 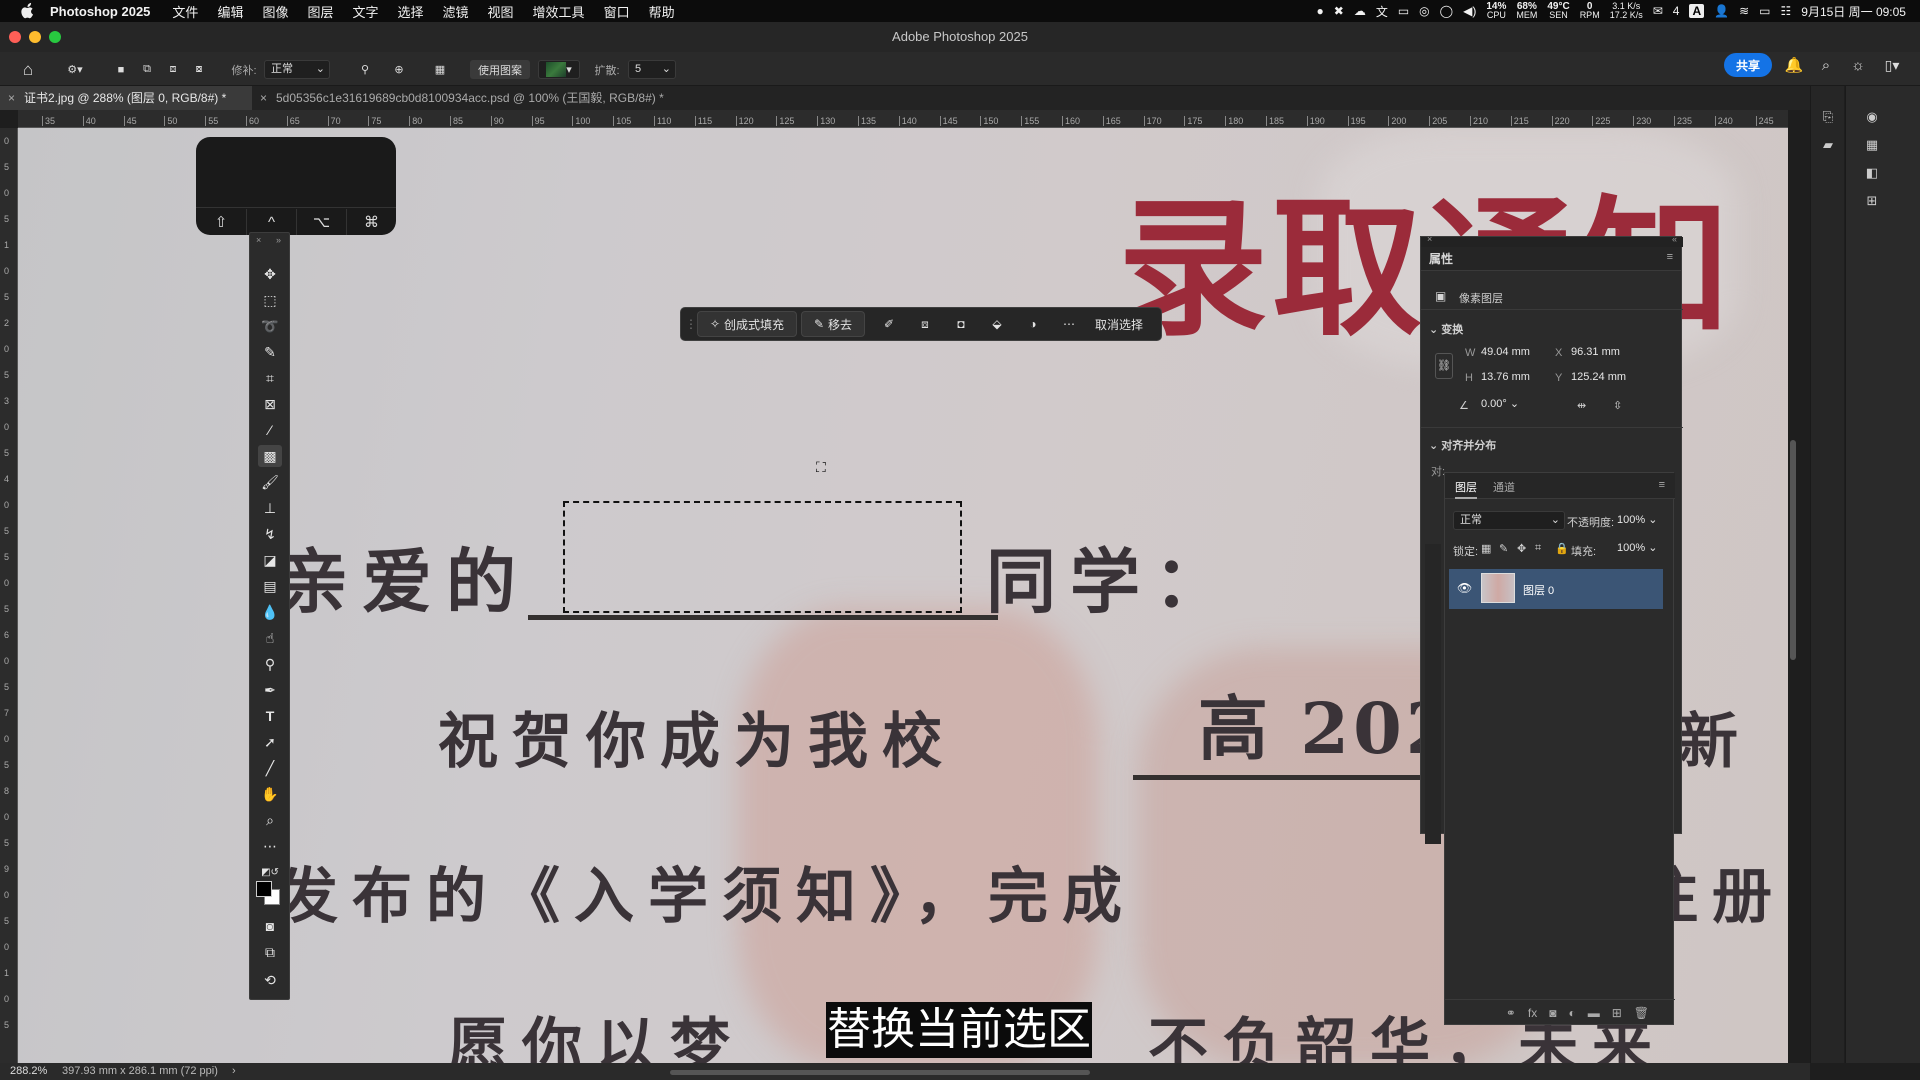 What do you see at coordinates (1794, 65) in the screenshot?
I see `notification-bell-icon: 🔔` at bounding box center [1794, 65].